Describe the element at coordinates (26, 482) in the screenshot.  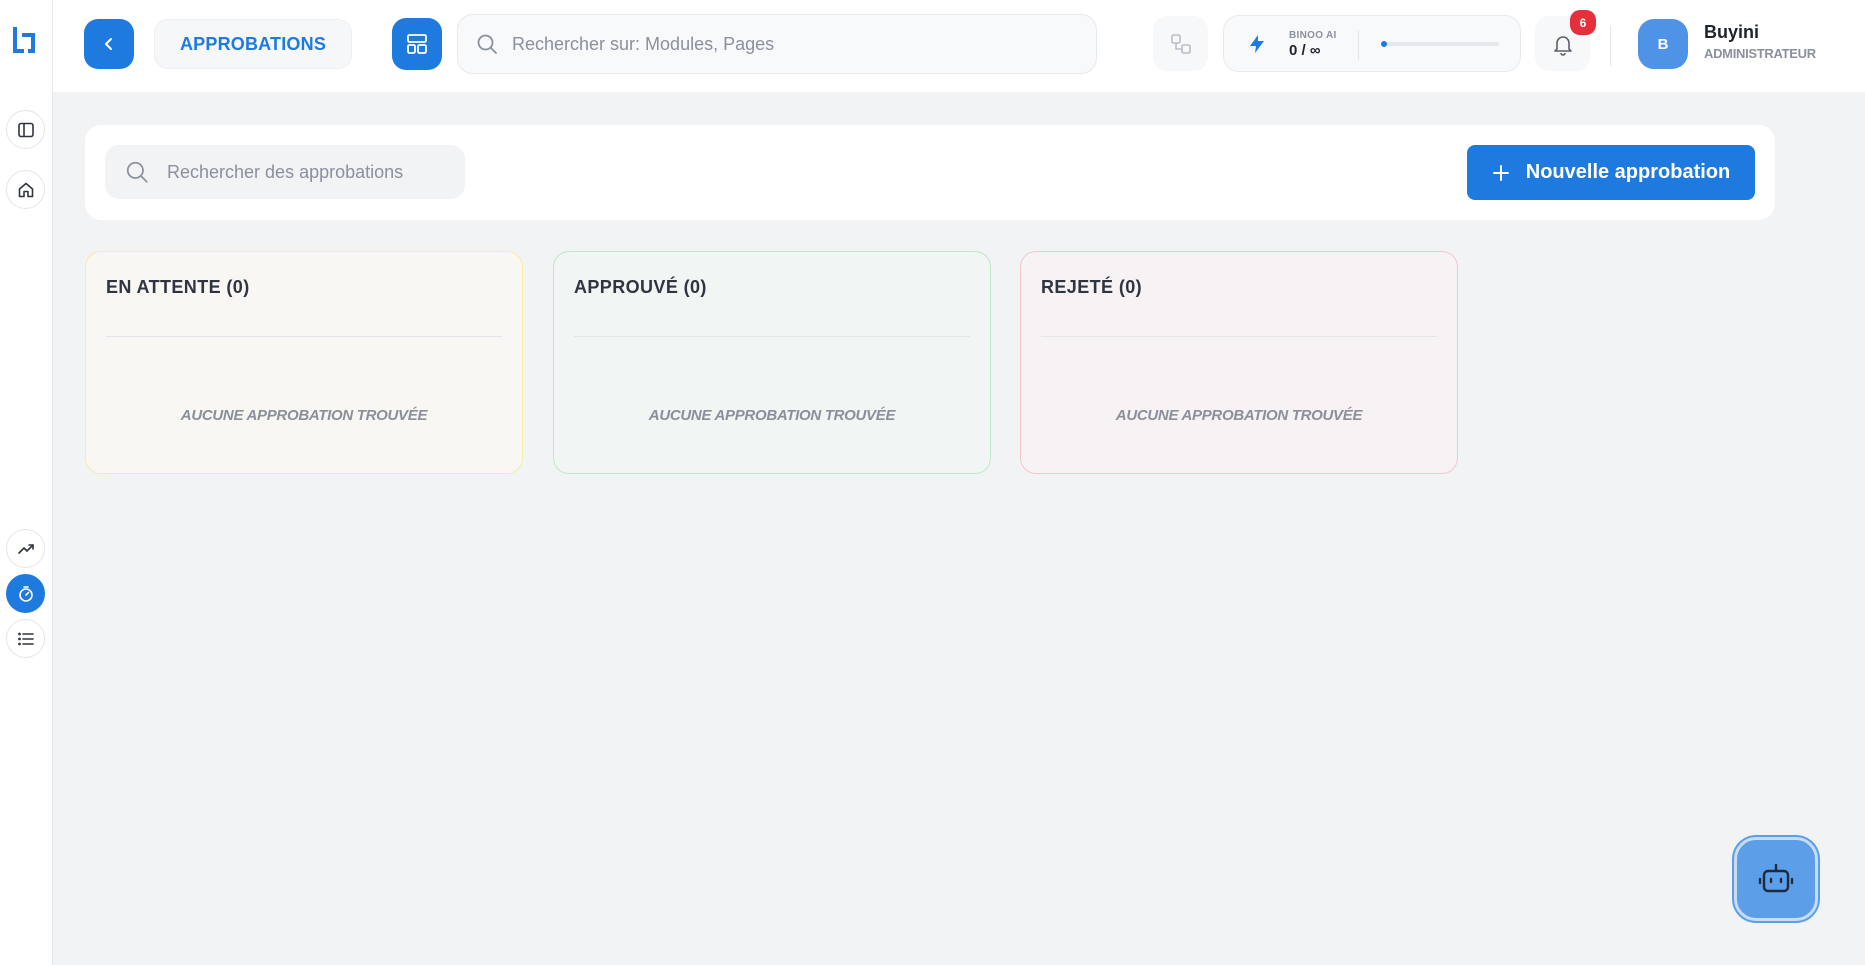
I see `sidebar` at that location.